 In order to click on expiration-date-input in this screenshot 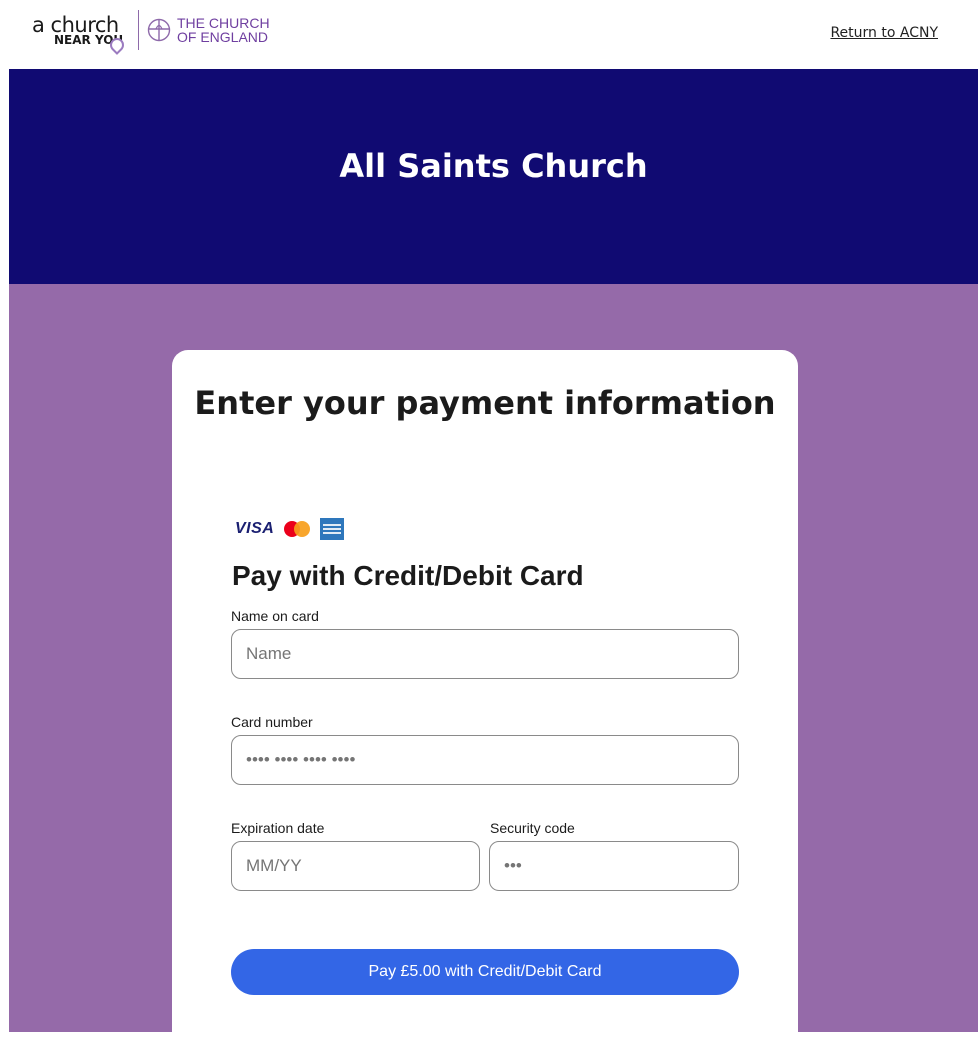, I will do `click(355, 866)`.